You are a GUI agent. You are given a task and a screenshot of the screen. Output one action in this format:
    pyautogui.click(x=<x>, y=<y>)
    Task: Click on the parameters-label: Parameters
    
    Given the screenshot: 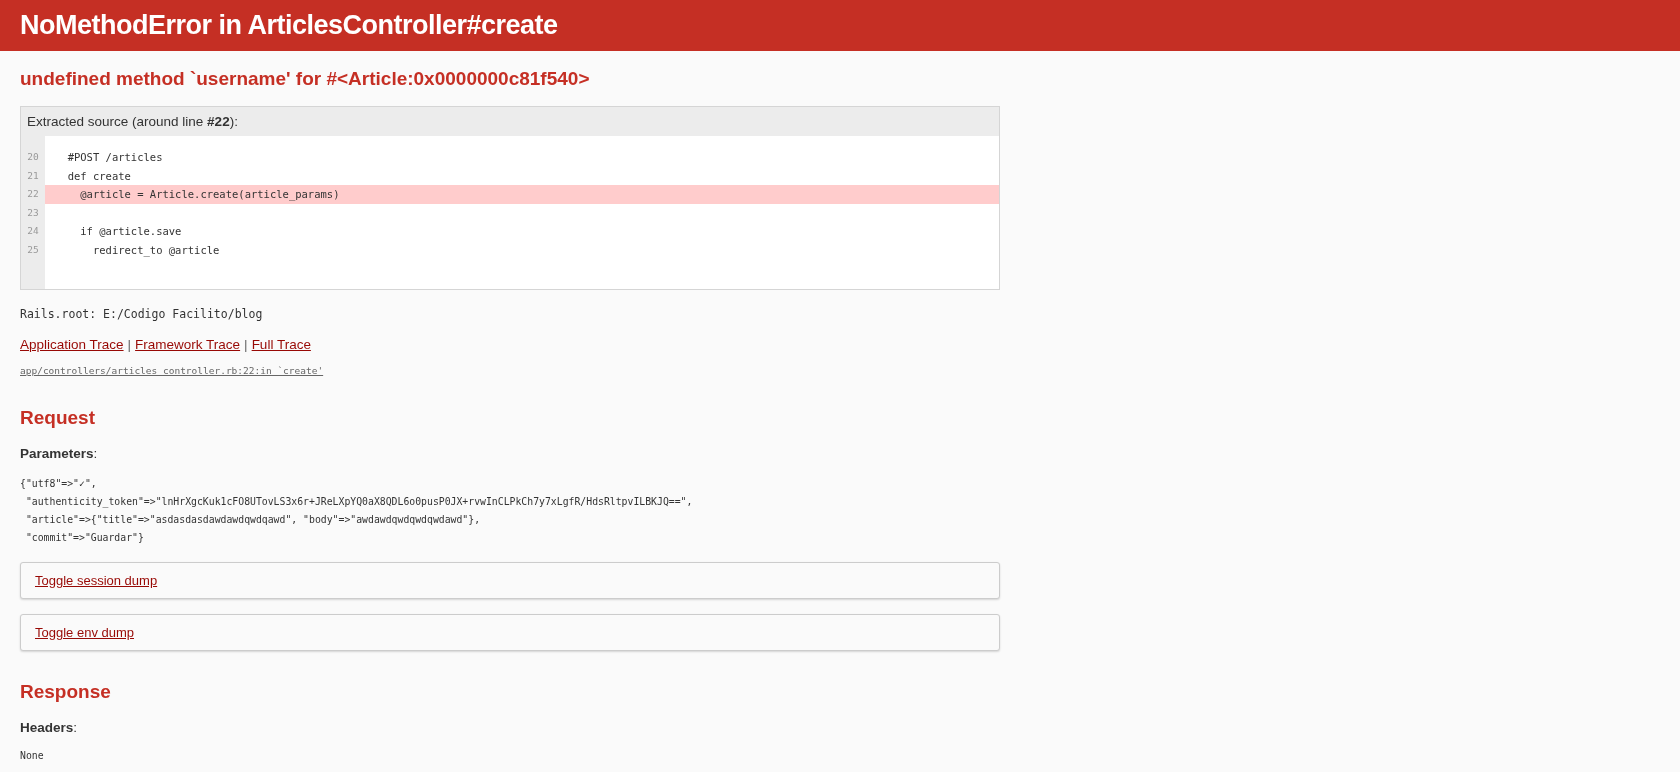 What is the action you would take?
    pyautogui.click(x=57, y=453)
    